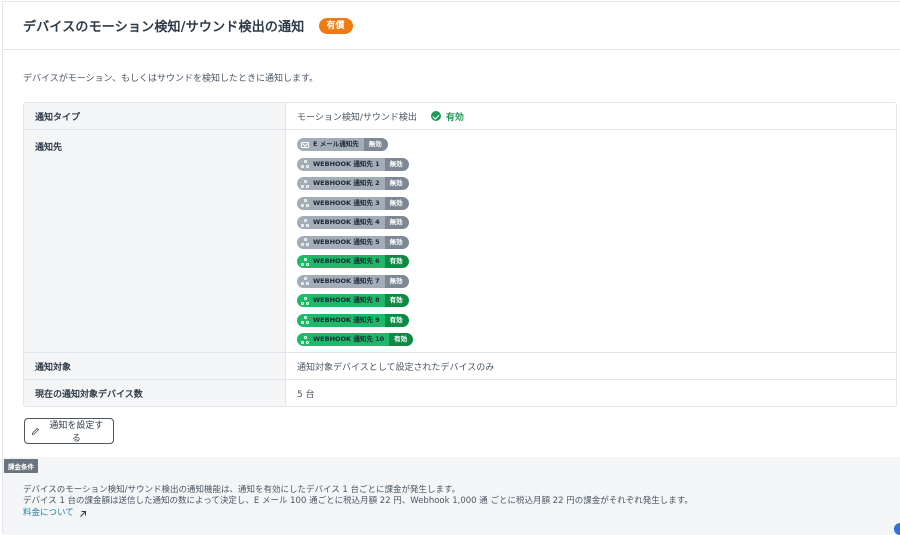  Describe the element at coordinates (336, 144) in the screenshot. I see `destination-label: E メール通知先` at that location.